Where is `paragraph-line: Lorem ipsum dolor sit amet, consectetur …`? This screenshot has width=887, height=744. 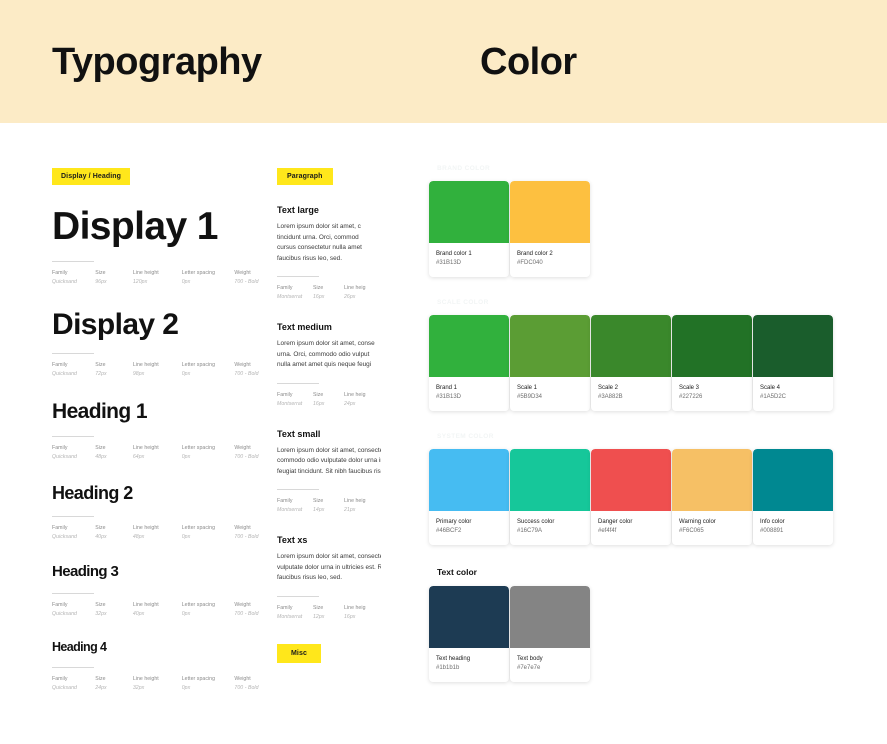
paragraph-line: Lorem ipsum dolor sit amet, consectetur … is located at coordinates (329, 556).